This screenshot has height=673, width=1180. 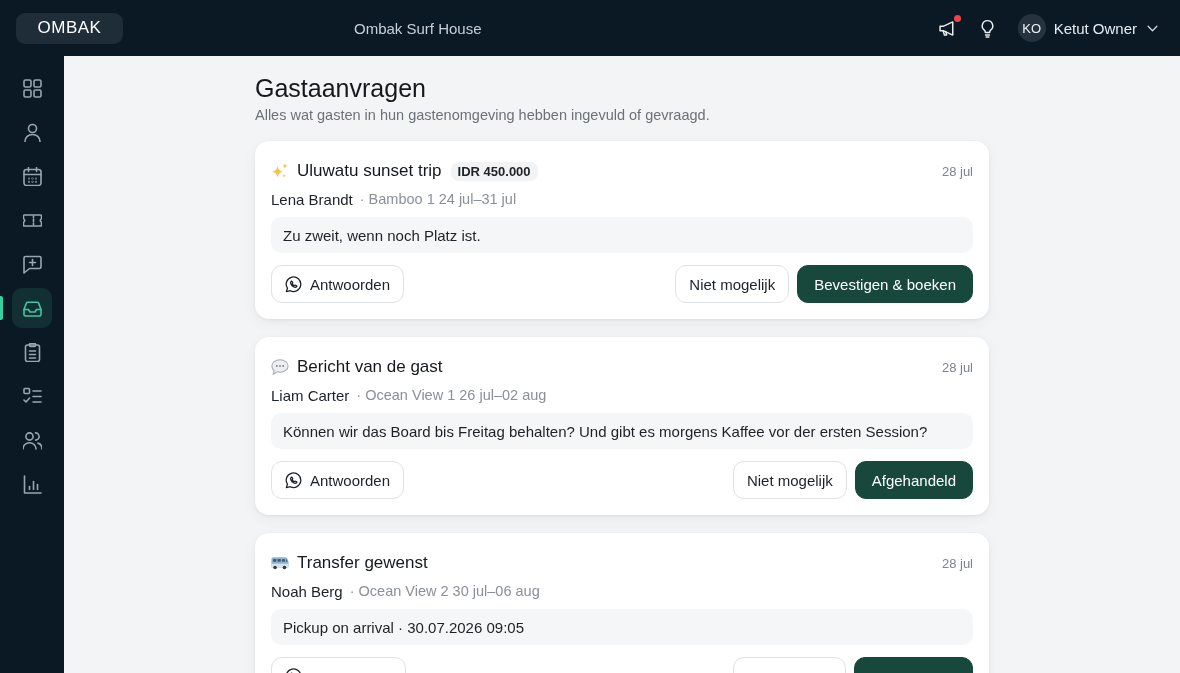 What do you see at coordinates (32, 352) in the screenshot?
I see `clipboard-icon` at bounding box center [32, 352].